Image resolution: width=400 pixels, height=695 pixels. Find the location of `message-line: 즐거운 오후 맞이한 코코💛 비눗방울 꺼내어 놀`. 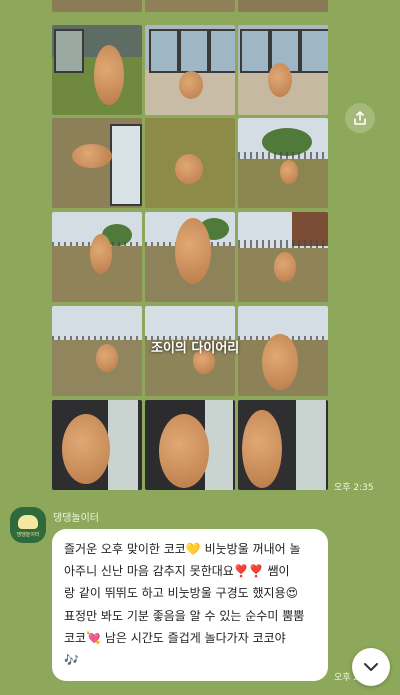

message-line: 즐거운 오후 맞이한 코코💛 비눗방울 꺼내어 놀 is located at coordinates (182, 549).